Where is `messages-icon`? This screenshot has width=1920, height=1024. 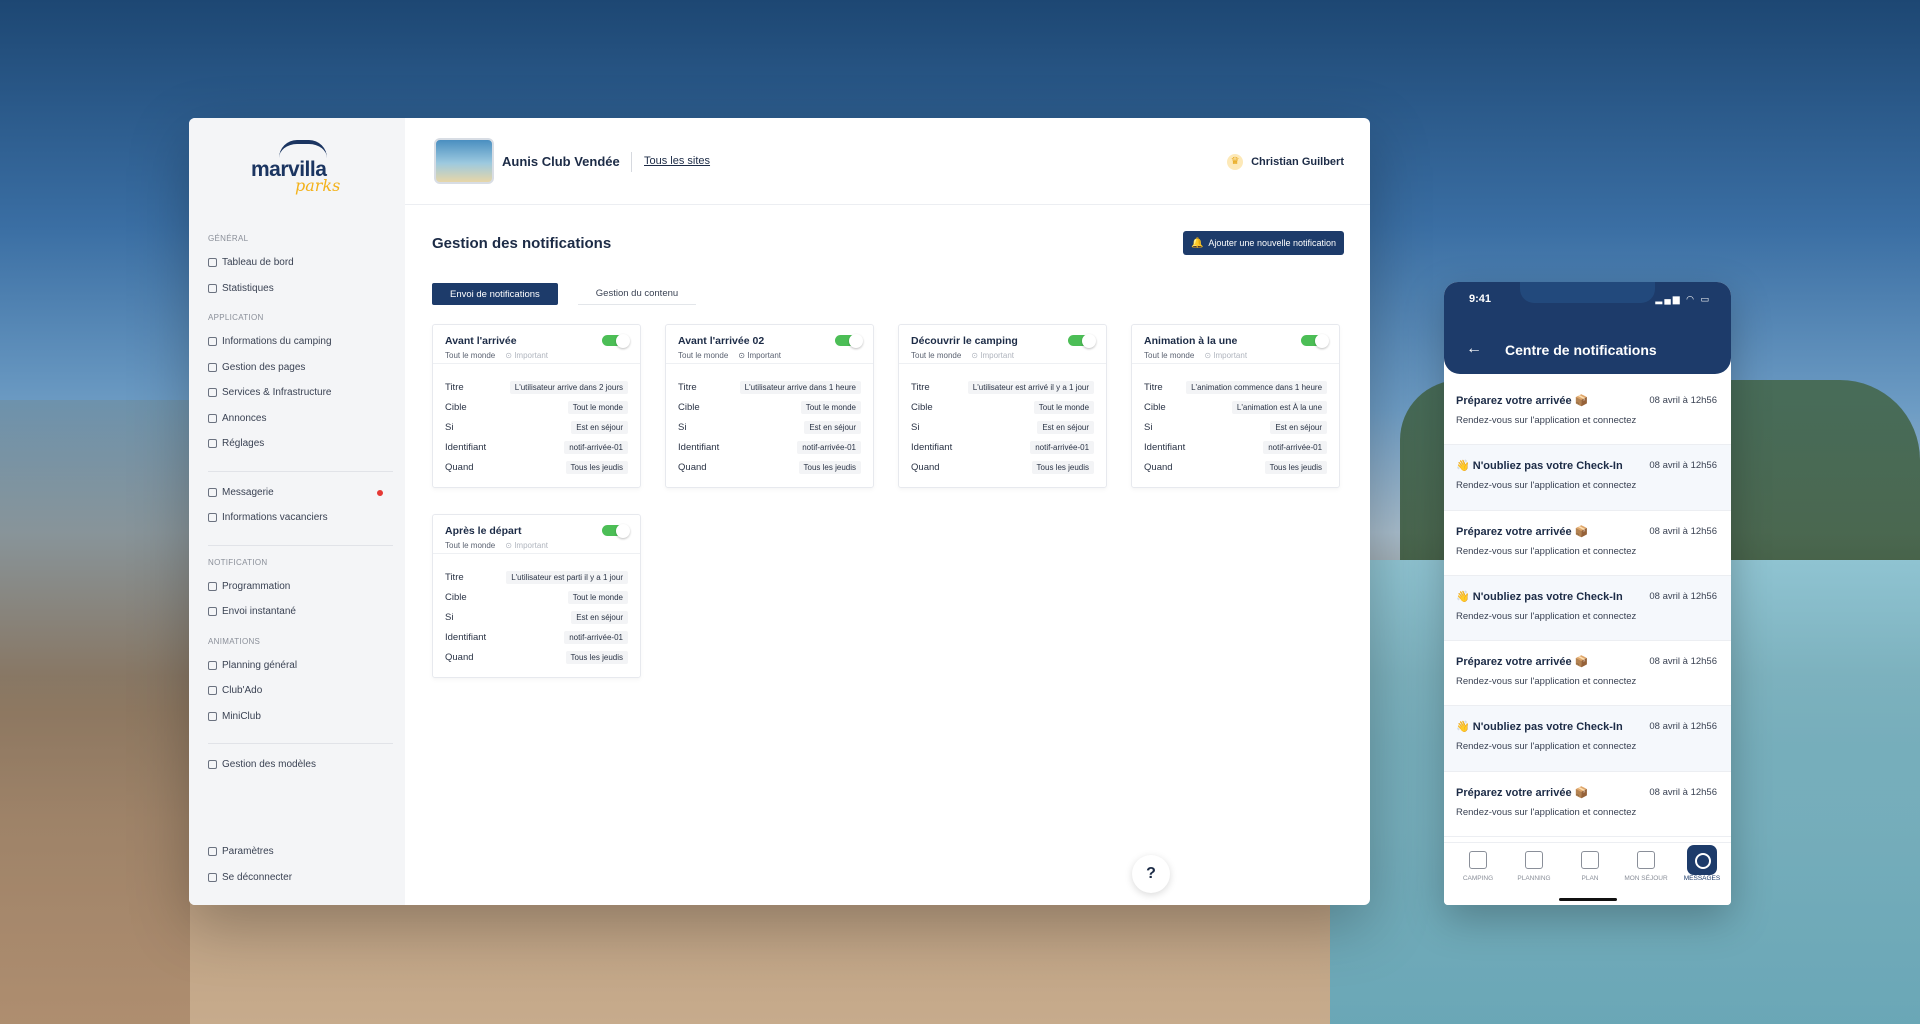 messages-icon is located at coordinates (1702, 860).